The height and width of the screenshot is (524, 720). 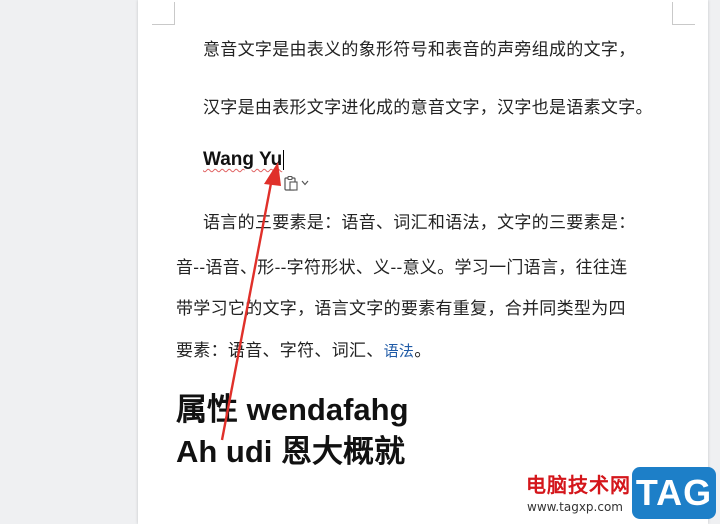 I want to click on paste-options-button, so click(x=298, y=183).